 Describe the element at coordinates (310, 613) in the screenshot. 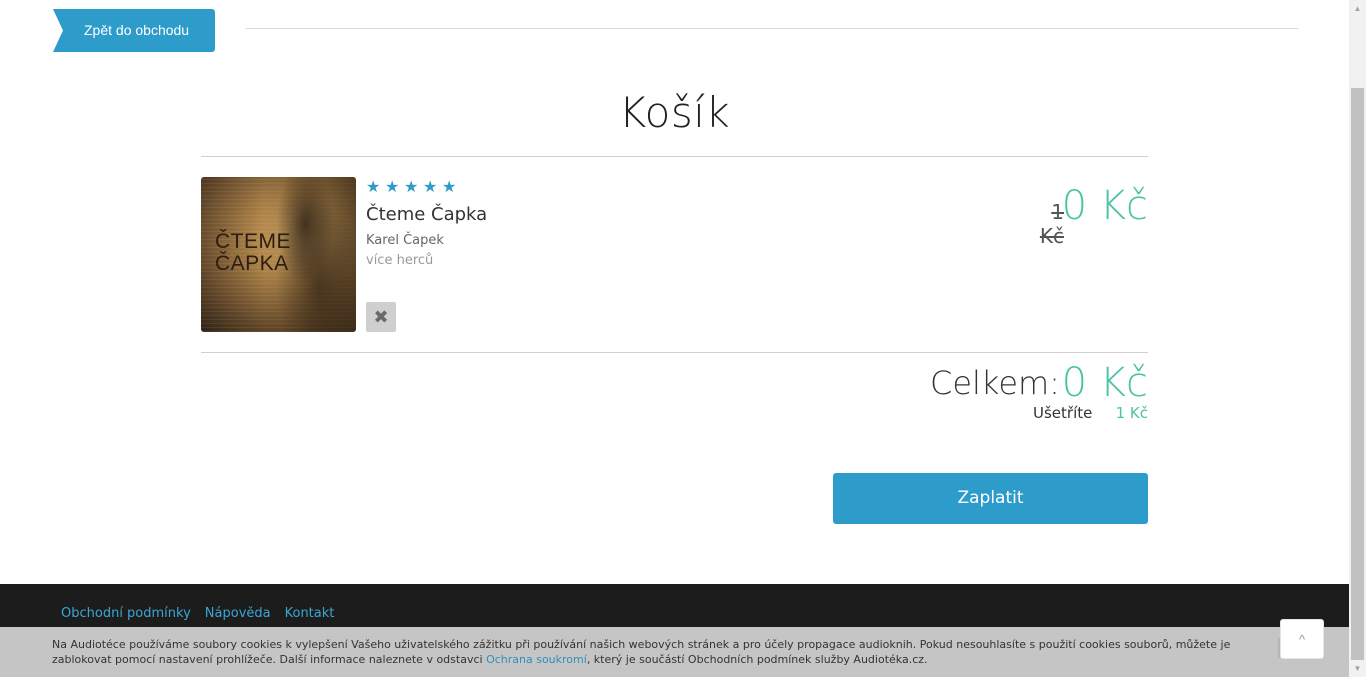

I see `footer-link-contact: Kontakt` at that location.